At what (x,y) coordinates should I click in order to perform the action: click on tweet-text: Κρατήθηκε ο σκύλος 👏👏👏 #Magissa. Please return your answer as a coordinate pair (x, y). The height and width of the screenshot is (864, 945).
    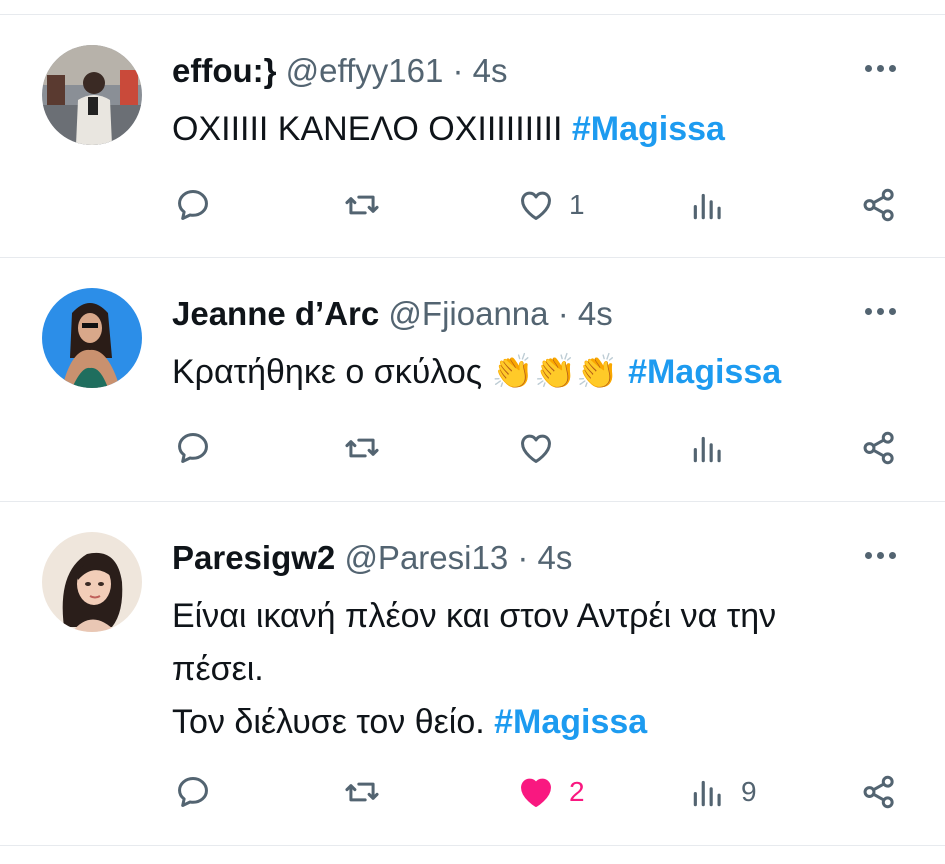
    Looking at the image, I should click on (522, 372).